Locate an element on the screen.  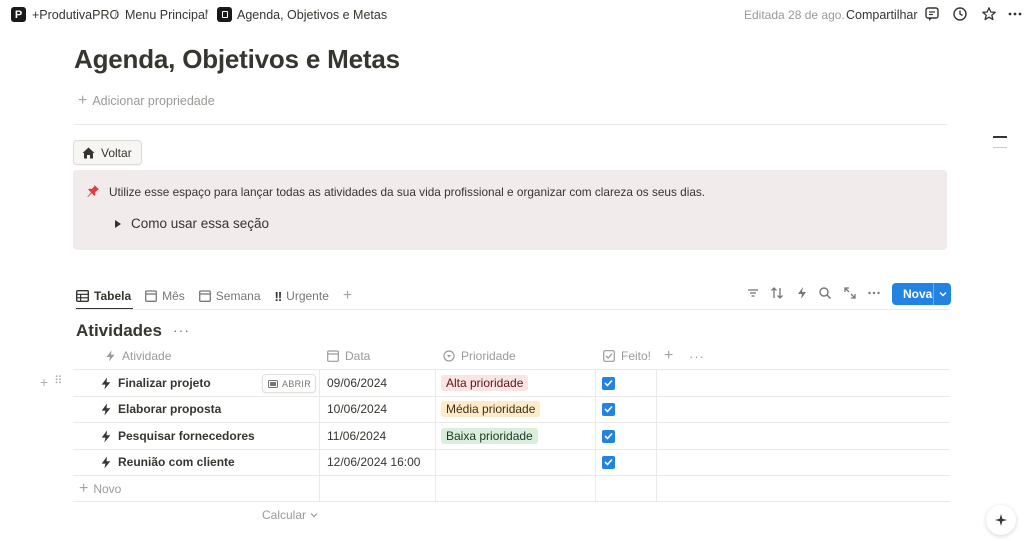
how-to-use-toggle: Como usar essa seção is located at coordinates (192, 223).